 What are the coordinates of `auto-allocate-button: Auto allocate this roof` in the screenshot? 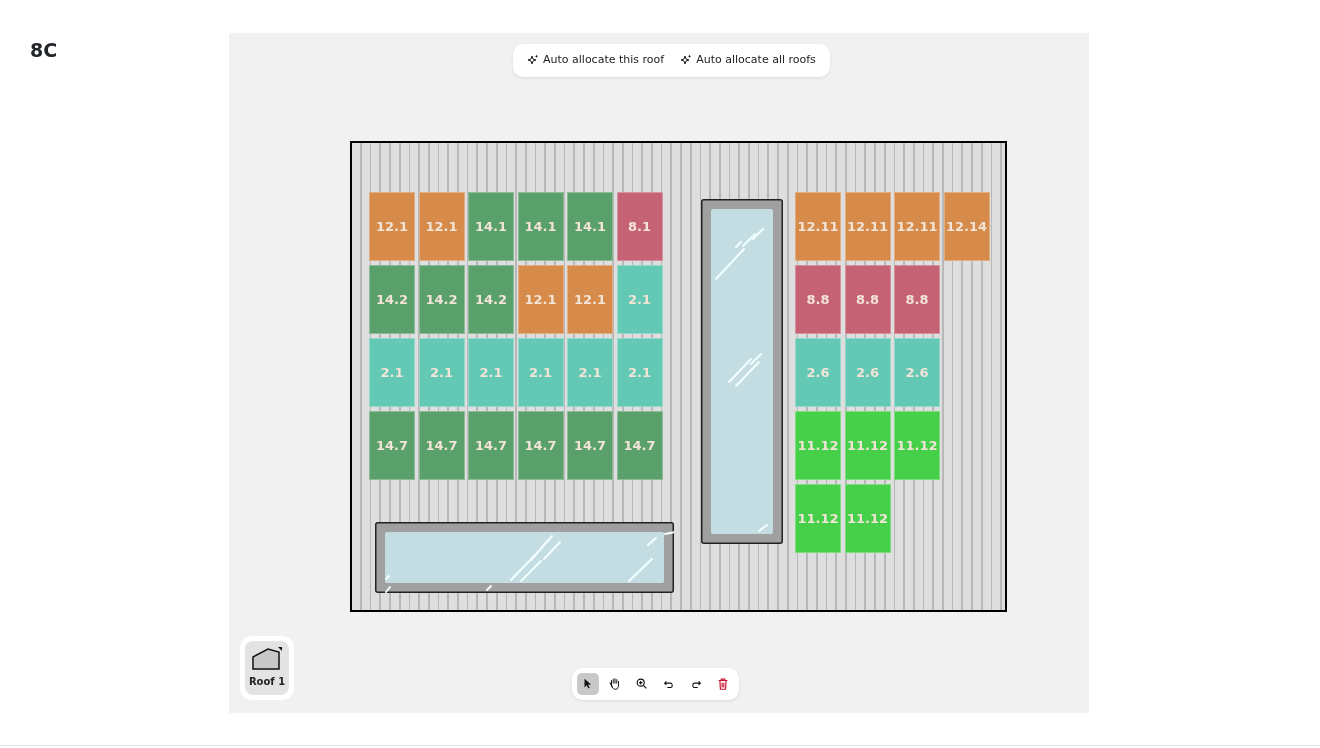 It's located at (596, 60).